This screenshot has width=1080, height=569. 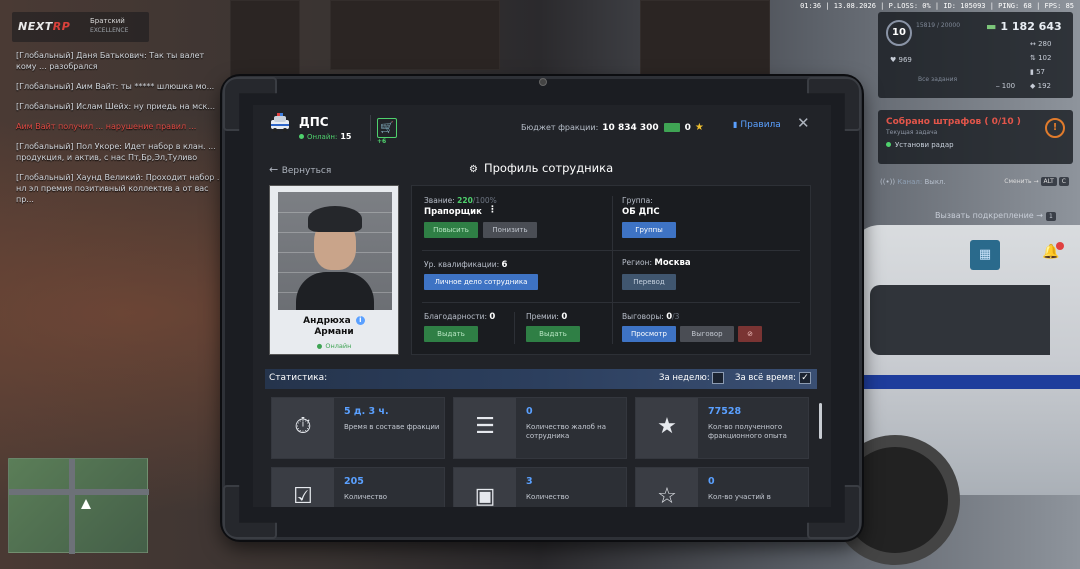 What do you see at coordinates (976, 185) in the screenshot?
I see `radio-channel: ((•)) Канал: Выкл. Сменить → ALT C` at bounding box center [976, 185].